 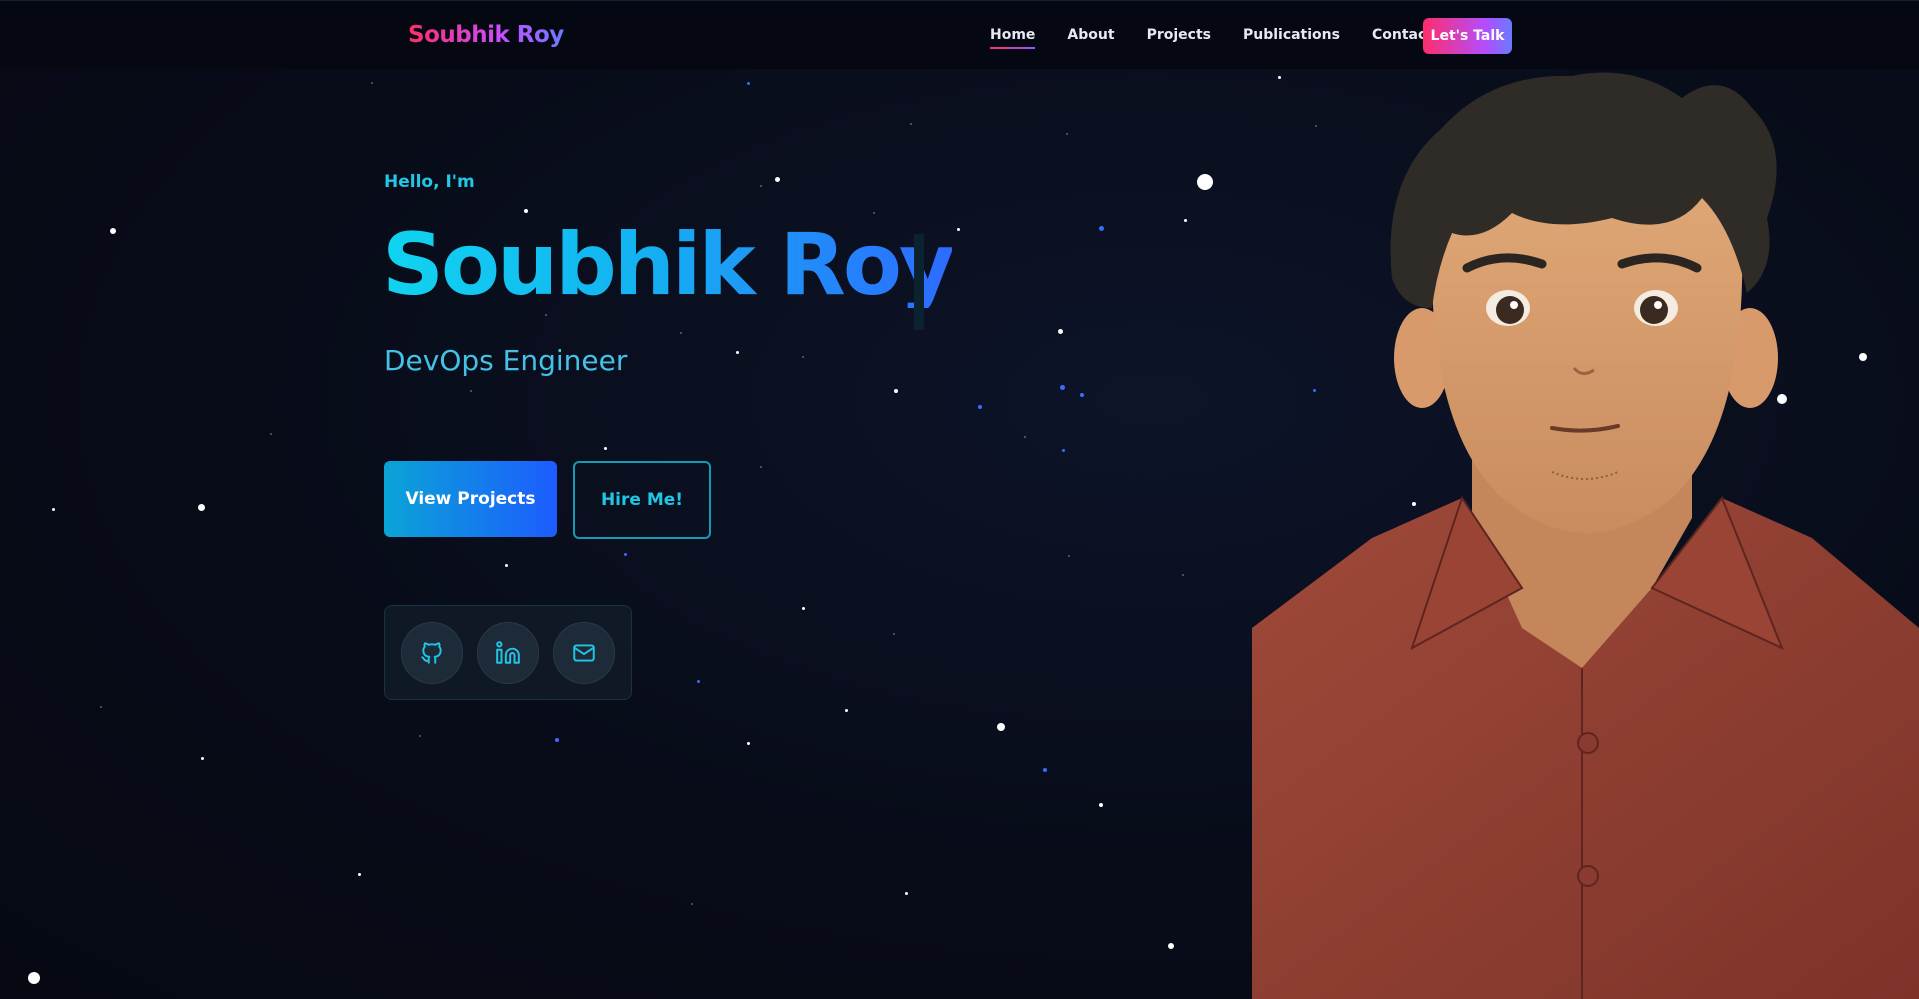 What do you see at coordinates (1227, 38) in the screenshot?
I see `nav-links: Home About Projects Publications Contact` at bounding box center [1227, 38].